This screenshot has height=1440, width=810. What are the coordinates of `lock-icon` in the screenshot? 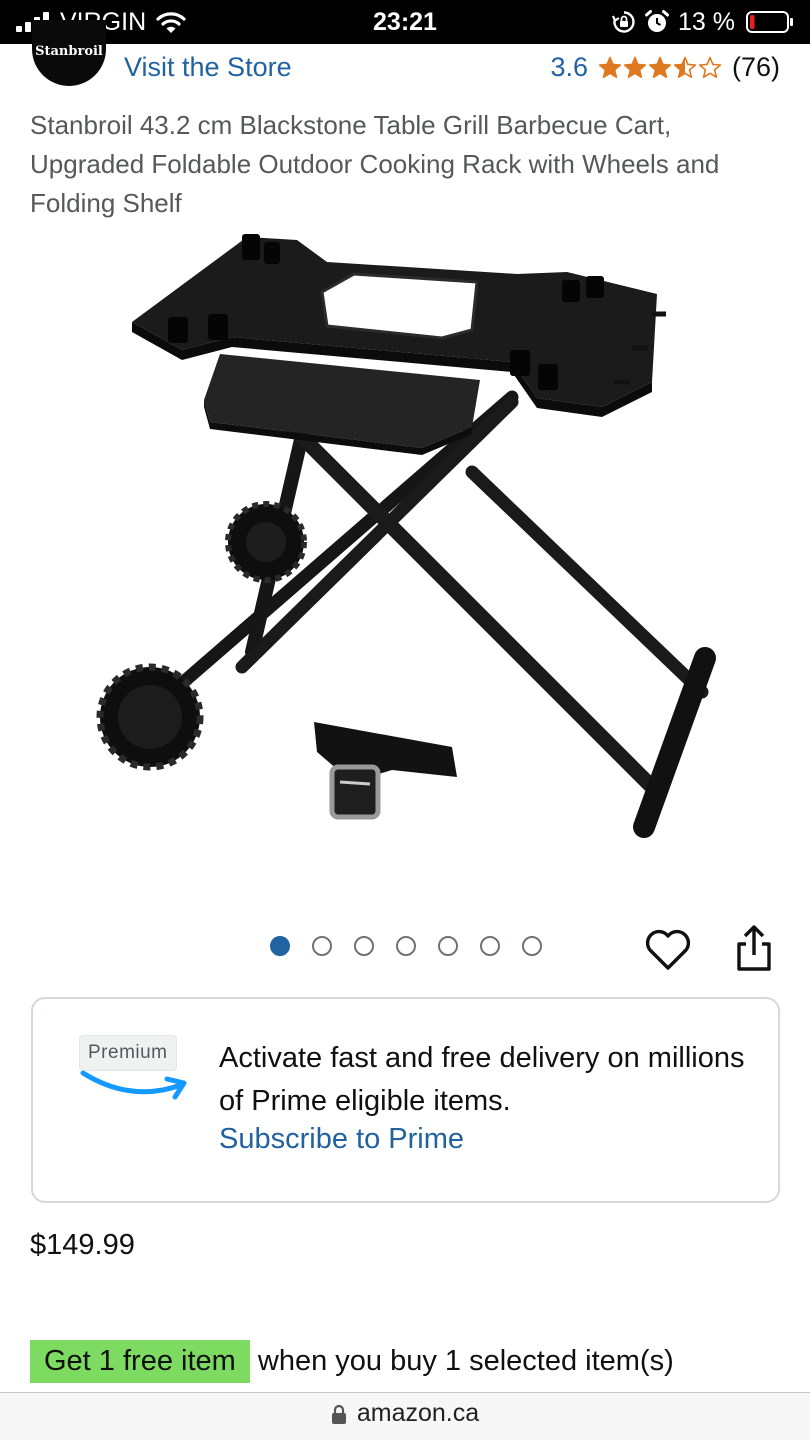 It's located at (338, 1414).